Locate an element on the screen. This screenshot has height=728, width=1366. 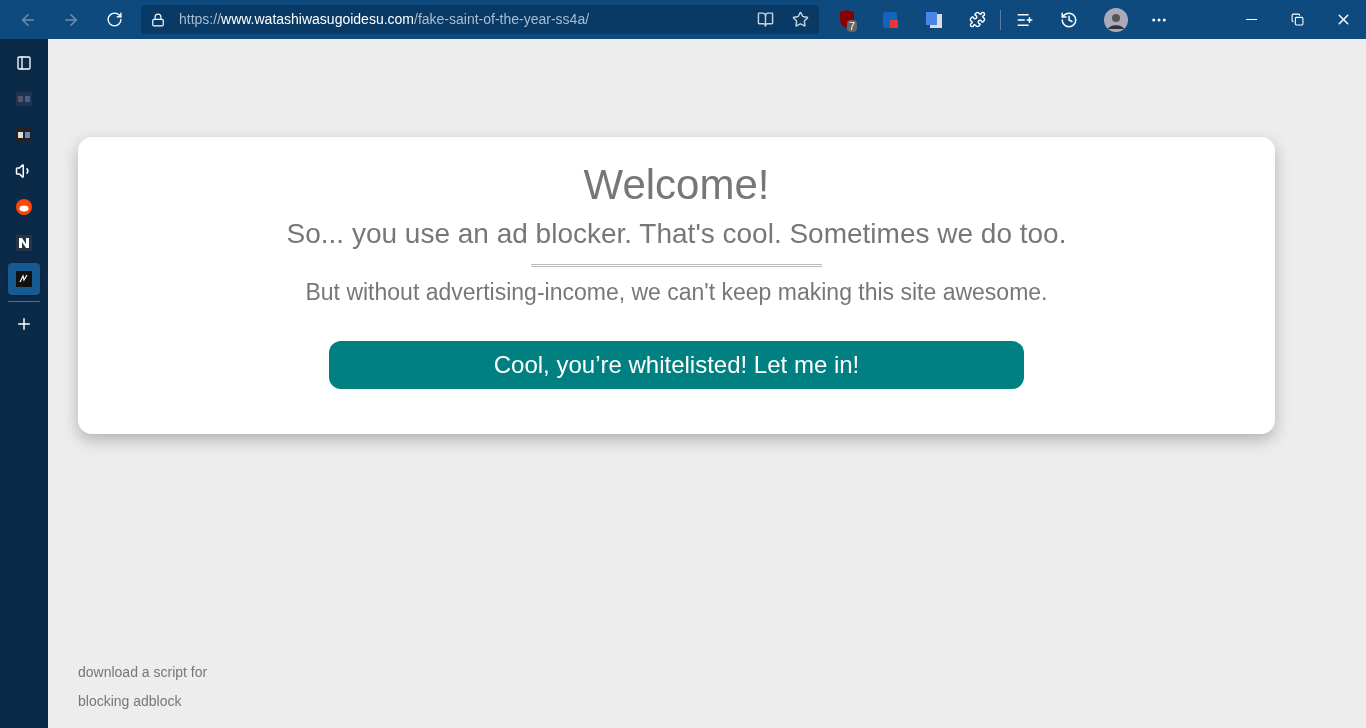
restore-icon is located at coordinates (1297, 19).